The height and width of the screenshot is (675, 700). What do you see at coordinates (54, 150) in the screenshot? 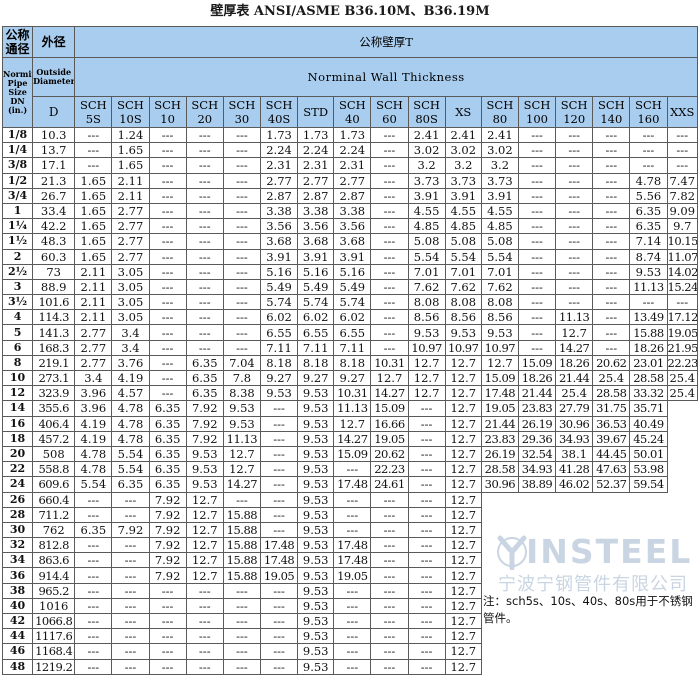
I see `cell-outside-diameter: 13.7` at bounding box center [54, 150].